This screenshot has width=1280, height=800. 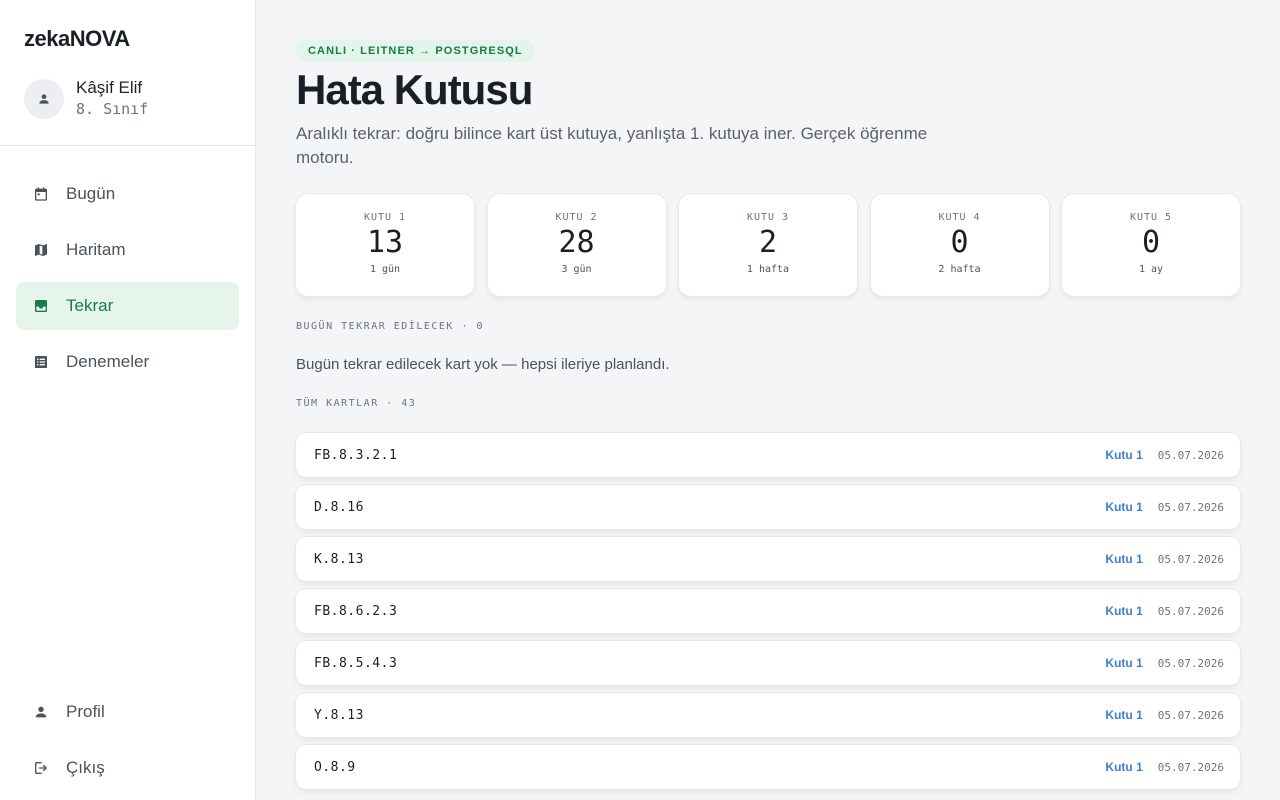 What do you see at coordinates (390, 326) in the screenshot?
I see `today-section-label: BUGÜN TEKRAR EDİLECEK · 0` at bounding box center [390, 326].